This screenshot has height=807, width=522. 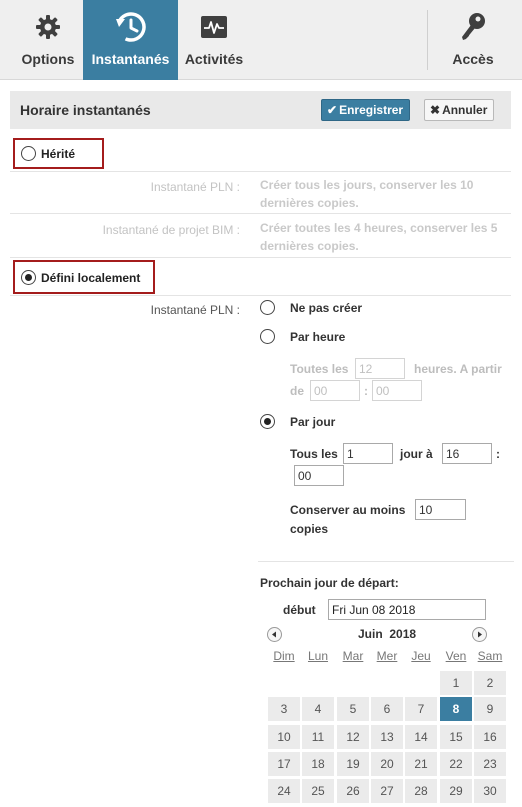 What do you see at coordinates (353, 737) in the screenshot?
I see `calendar-day: 12` at bounding box center [353, 737].